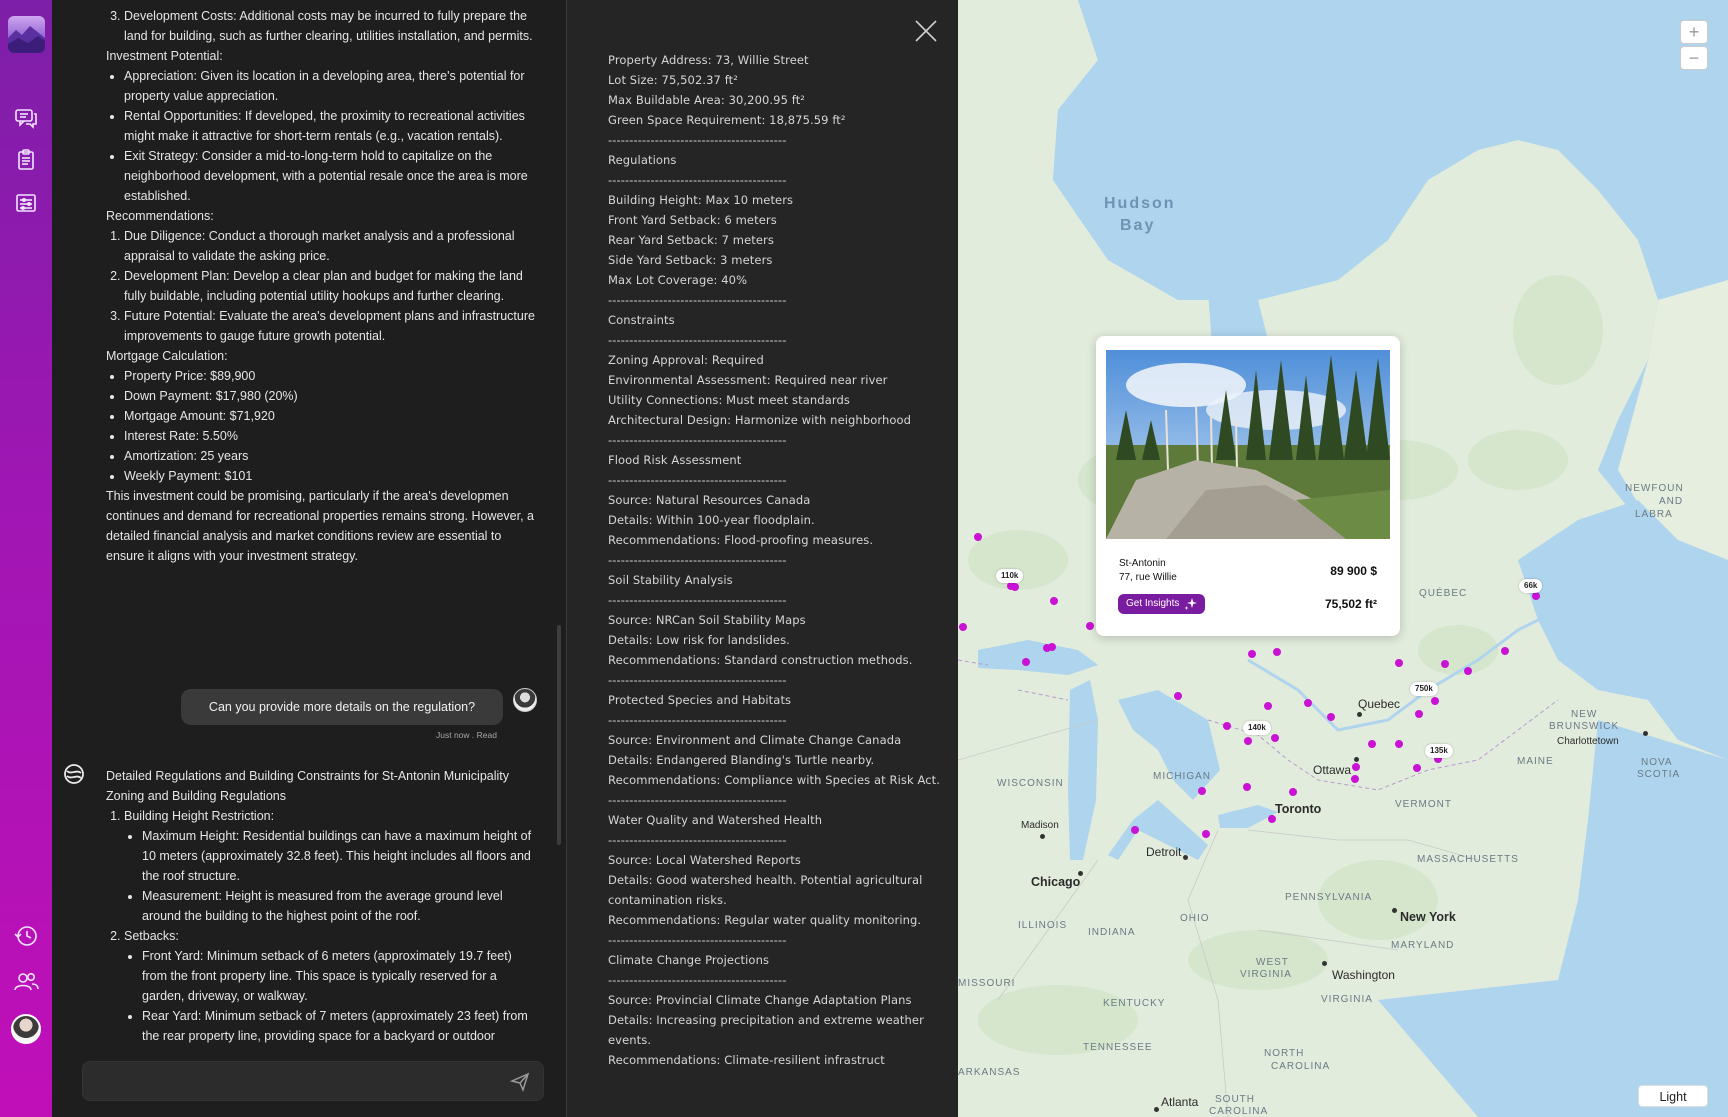  What do you see at coordinates (26, 203) in the screenshot?
I see `list-settings-icon` at bounding box center [26, 203].